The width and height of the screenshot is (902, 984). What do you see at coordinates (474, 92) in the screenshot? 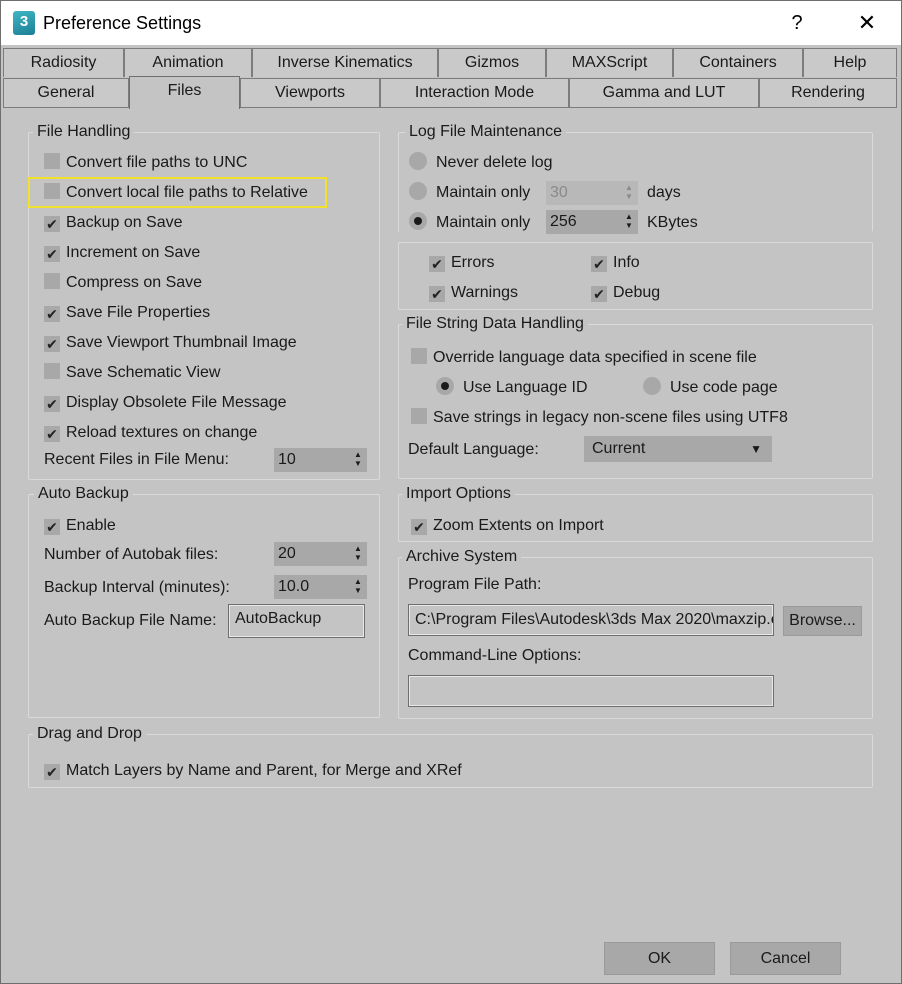
I see `tab-interaction-mode: Interaction Mode` at bounding box center [474, 92].